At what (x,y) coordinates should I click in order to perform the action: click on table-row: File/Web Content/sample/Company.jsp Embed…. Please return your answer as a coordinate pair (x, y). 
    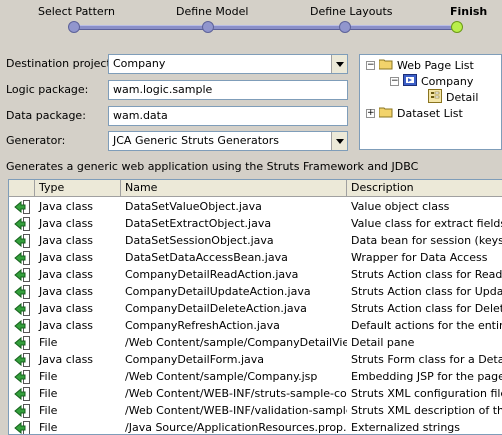
    Looking at the image, I should click on (255, 376).